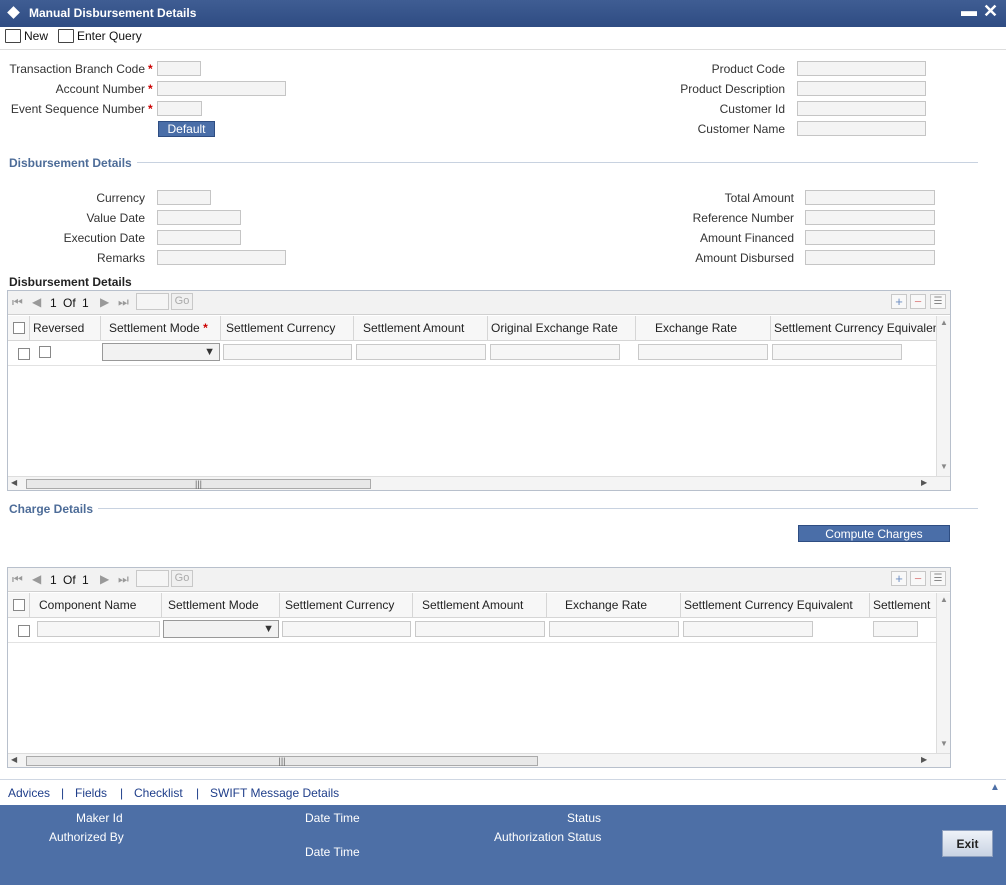 The height and width of the screenshot is (885, 1006). Describe the element at coordinates (77, 69) in the screenshot. I see `branch-code-label: Transaction Branch Code` at that location.